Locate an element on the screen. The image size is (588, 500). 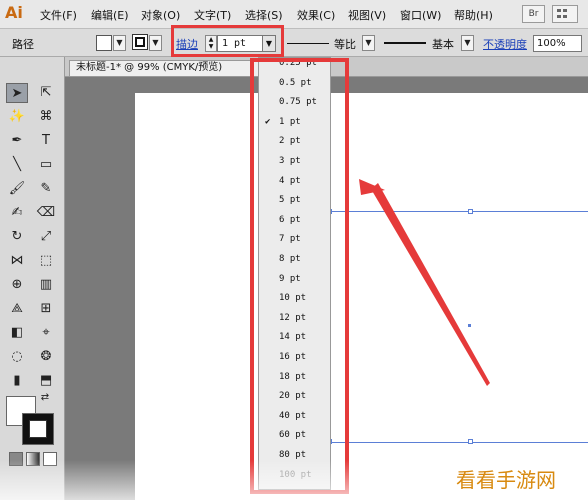
object-type-label: 路径 is located at coordinates (23, 44).